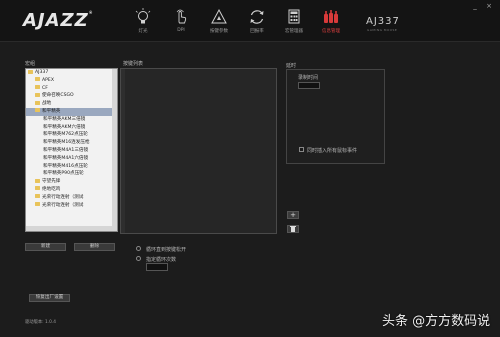 The width and height of the screenshot is (500, 337). What do you see at coordinates (123, 151) in the screenshot?
I see `list-scrollbar` at bounding box center [123, 151].